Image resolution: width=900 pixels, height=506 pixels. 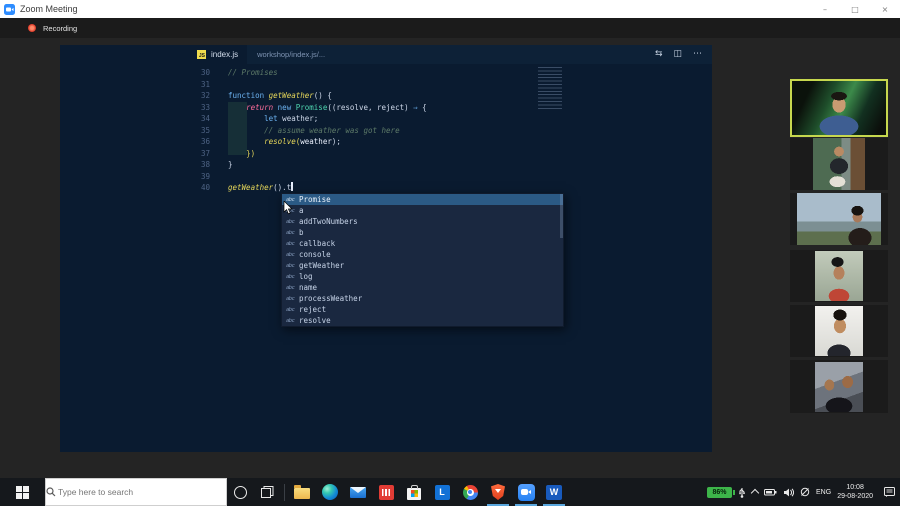 I want to click on taskbar-app-mail, so click(x=358, y=492).